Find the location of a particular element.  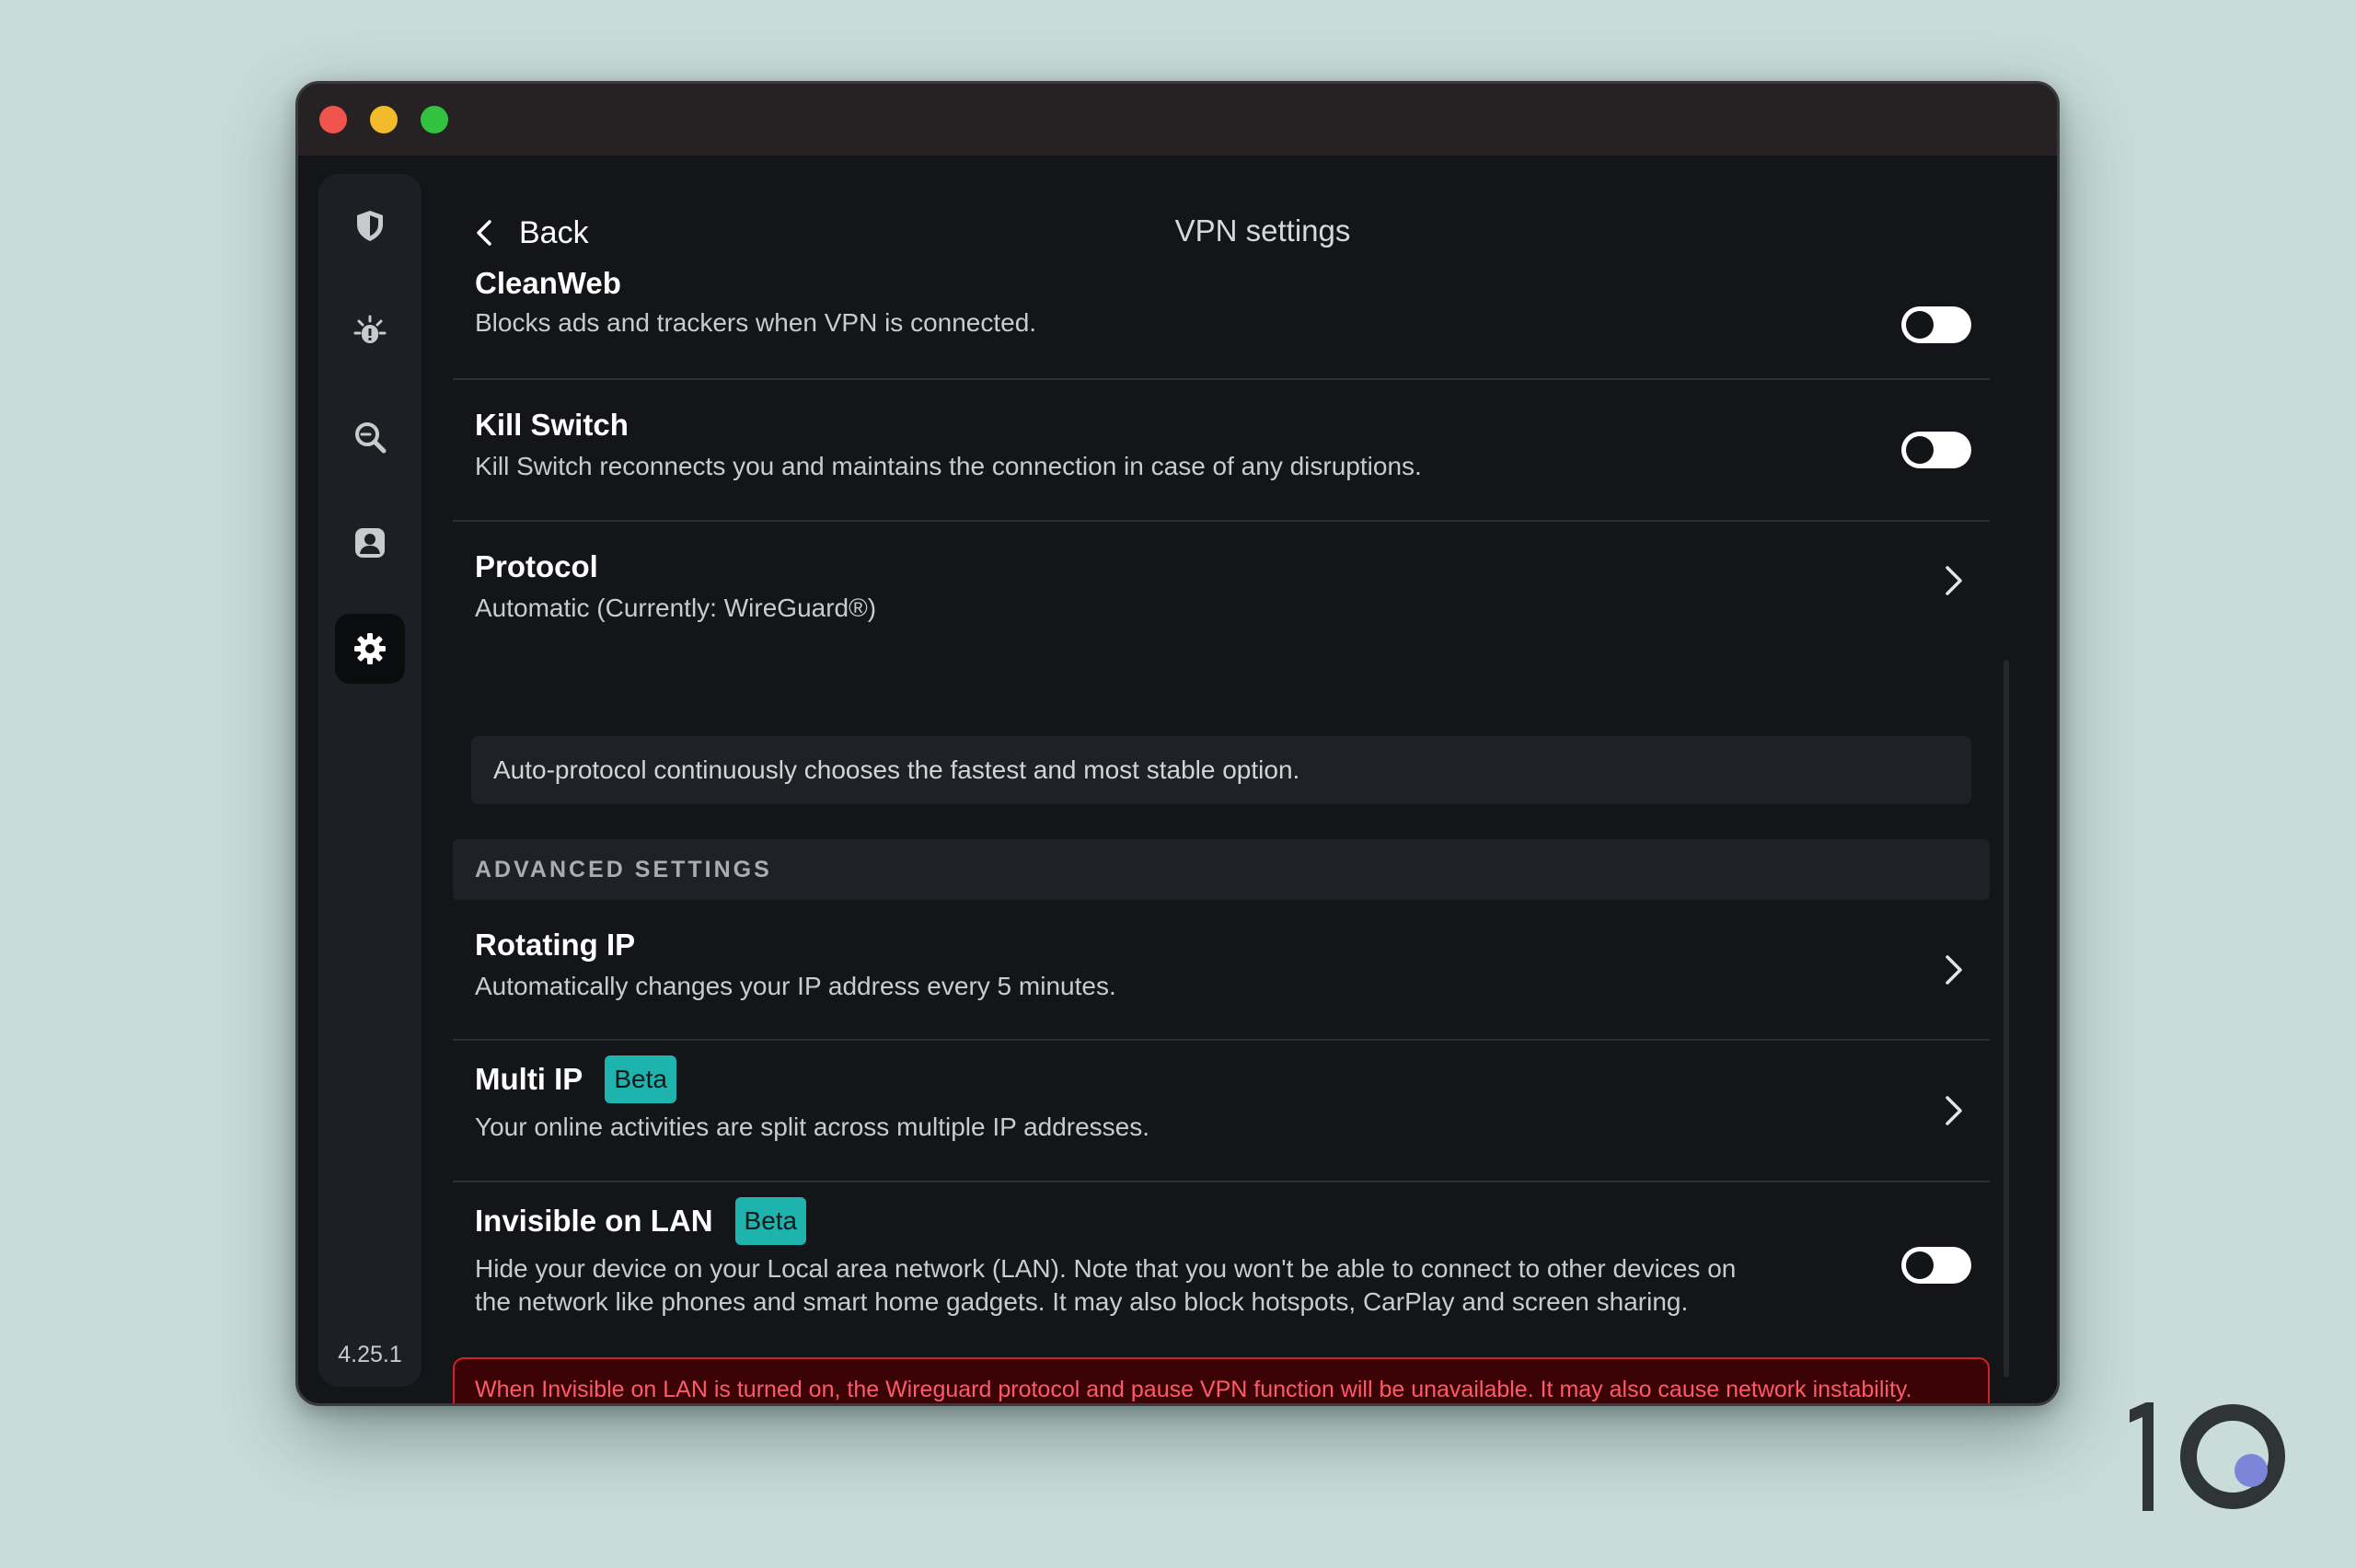

multi-ip-title-group: Multi IP Beta is located at coordinates (575, 1079).